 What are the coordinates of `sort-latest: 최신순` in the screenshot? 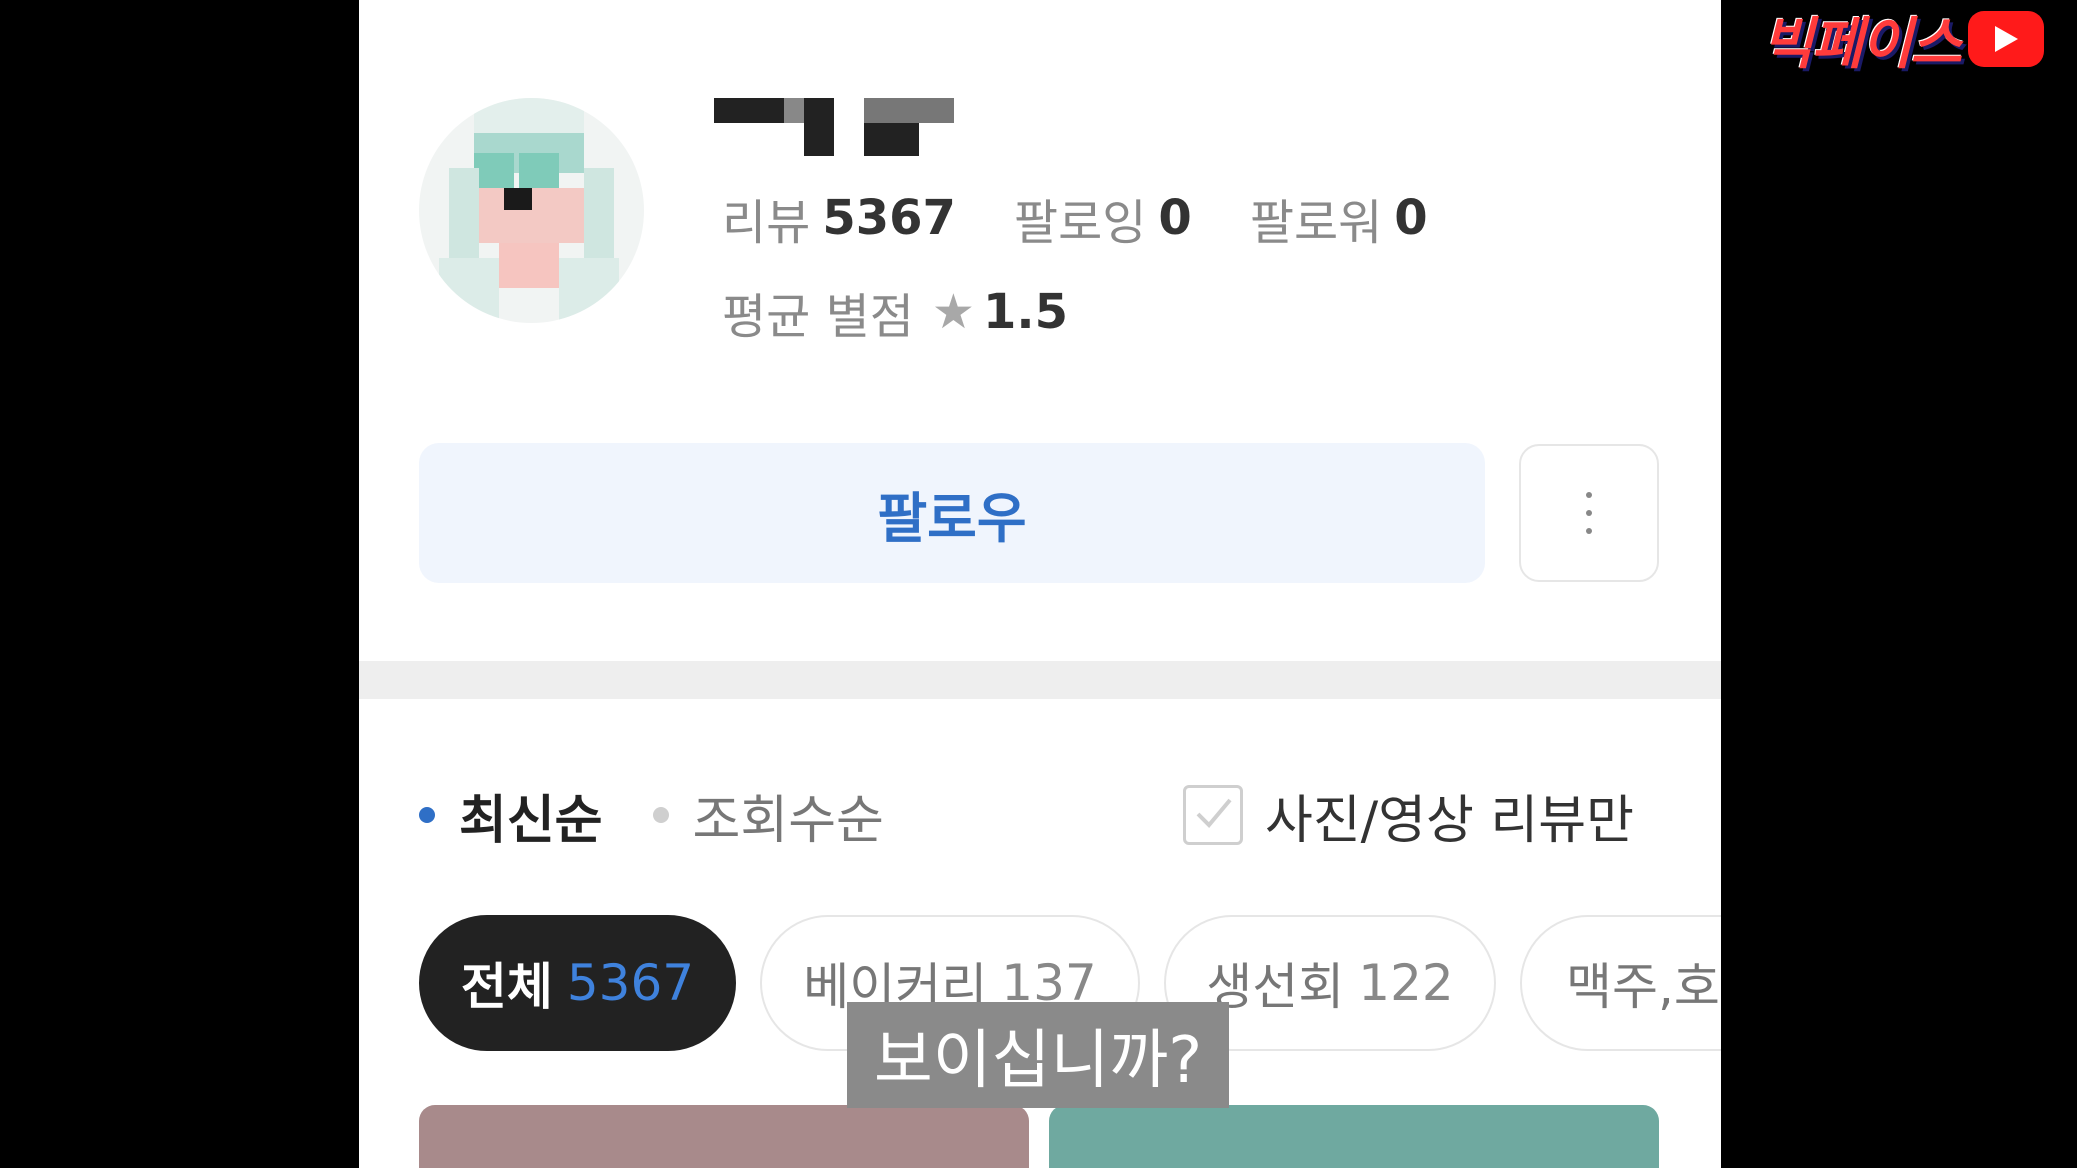 It's located at (511, 815).